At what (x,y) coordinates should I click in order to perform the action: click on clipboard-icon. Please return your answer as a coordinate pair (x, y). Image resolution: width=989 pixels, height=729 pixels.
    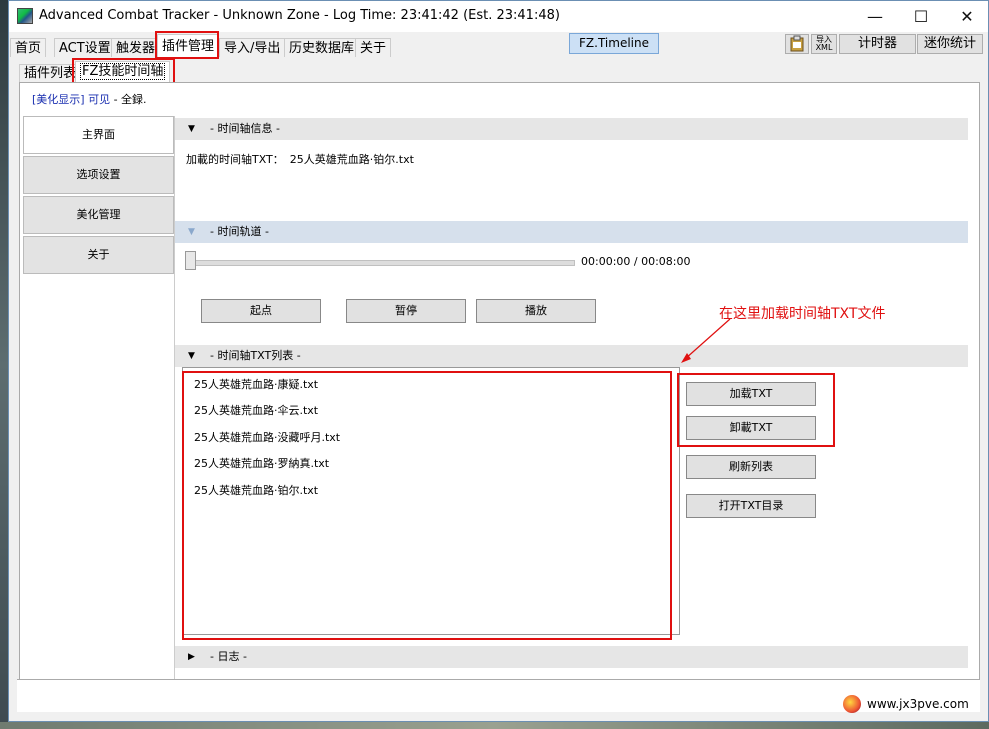
    Looking at the image, I should click on (797, 44).